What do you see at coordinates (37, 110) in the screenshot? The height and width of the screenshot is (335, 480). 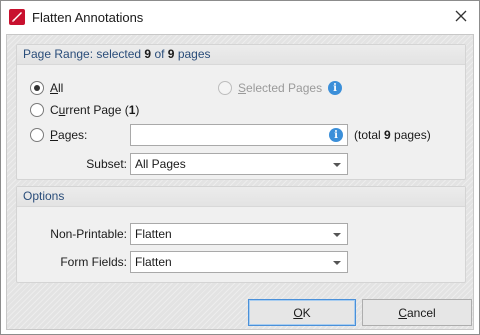 I see `radio-current-page-indicator` at bounding box center [37, 110].